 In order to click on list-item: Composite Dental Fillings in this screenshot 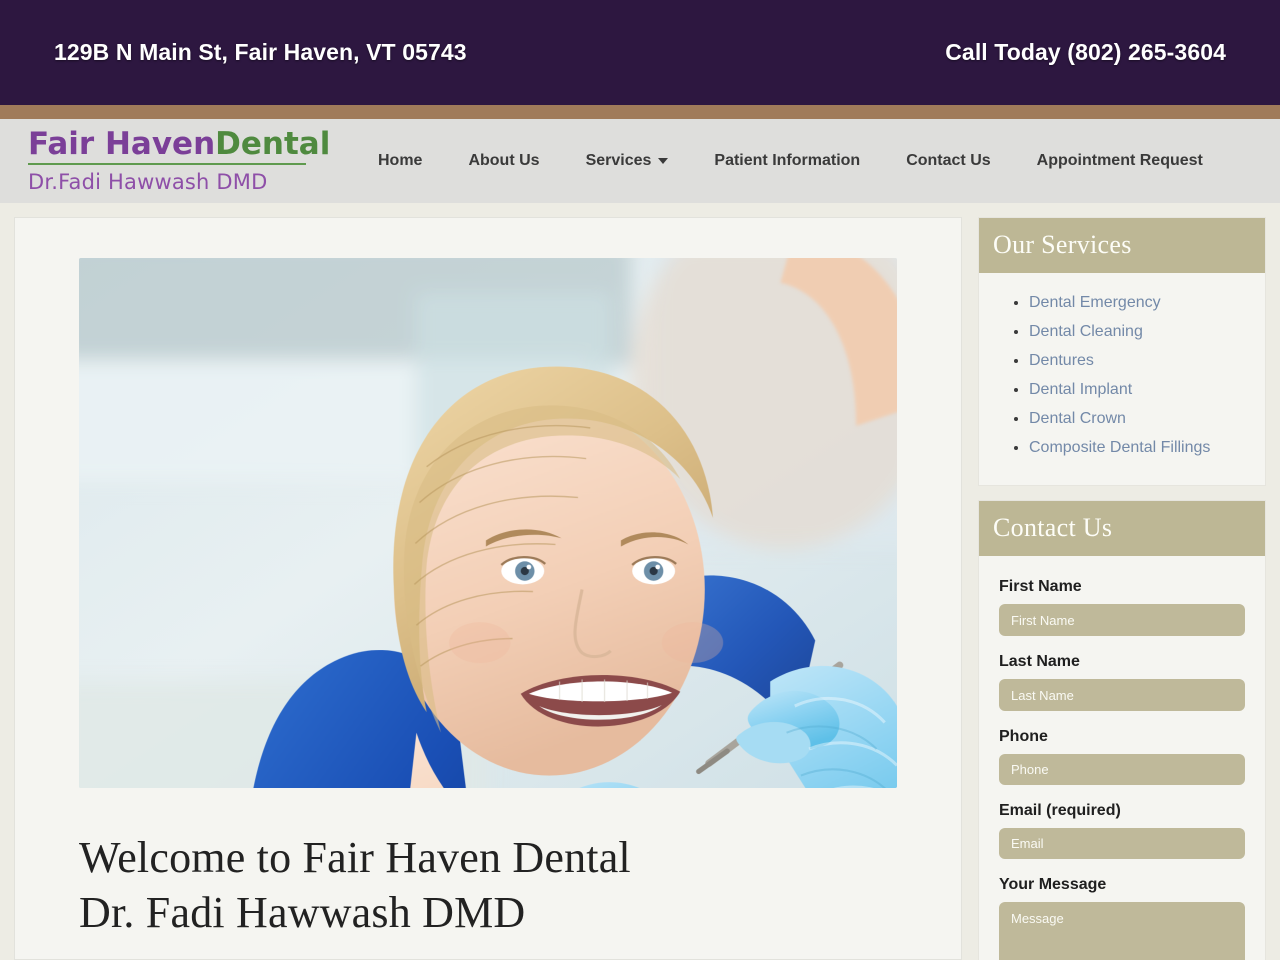, I will do `click(1140, 448)`.